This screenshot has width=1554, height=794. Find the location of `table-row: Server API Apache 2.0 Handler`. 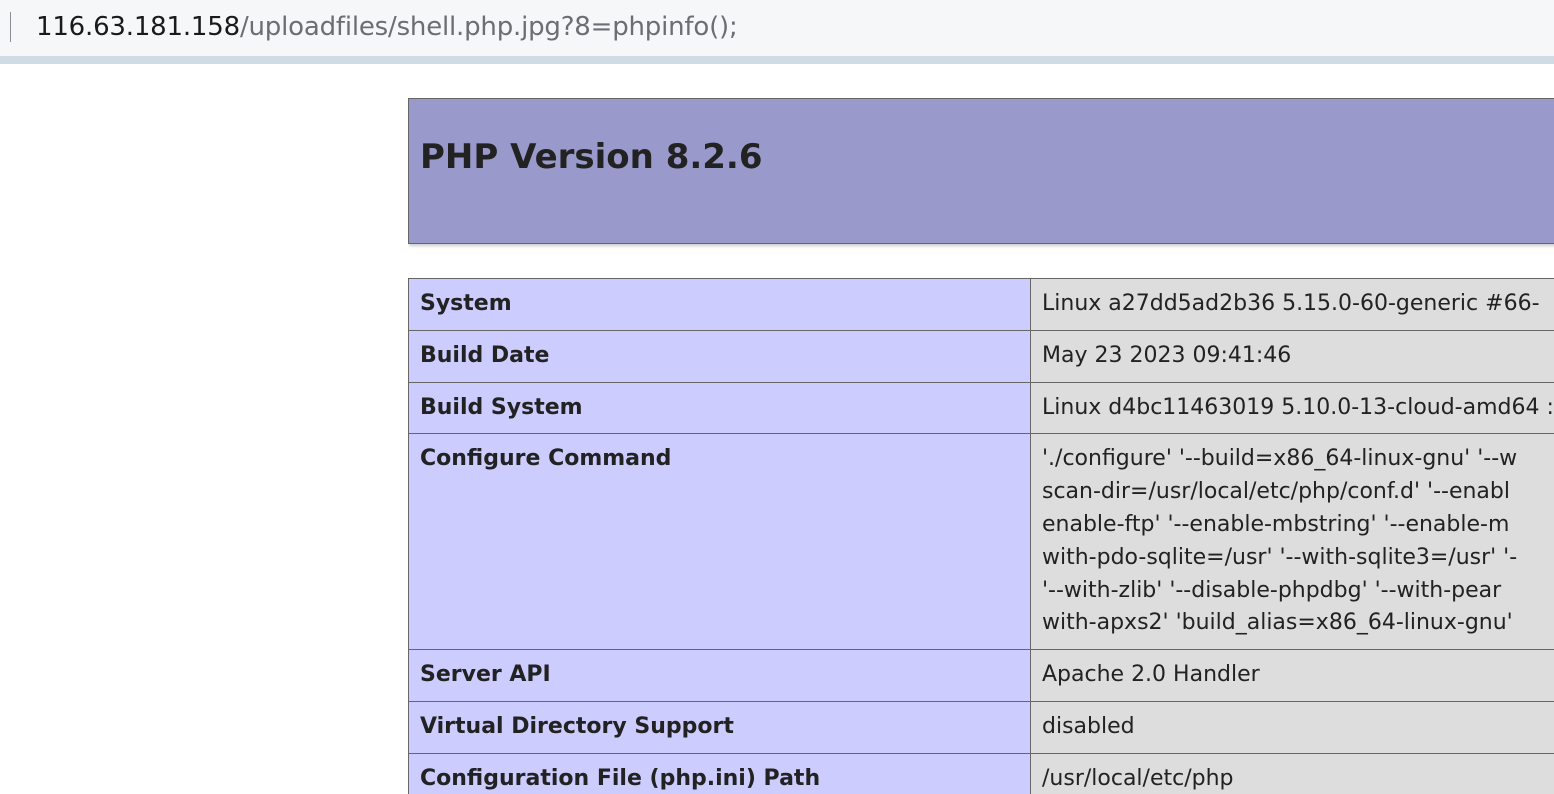

table-row: Server API Apache 2.0 Handler is located at coordinates (981, 675).